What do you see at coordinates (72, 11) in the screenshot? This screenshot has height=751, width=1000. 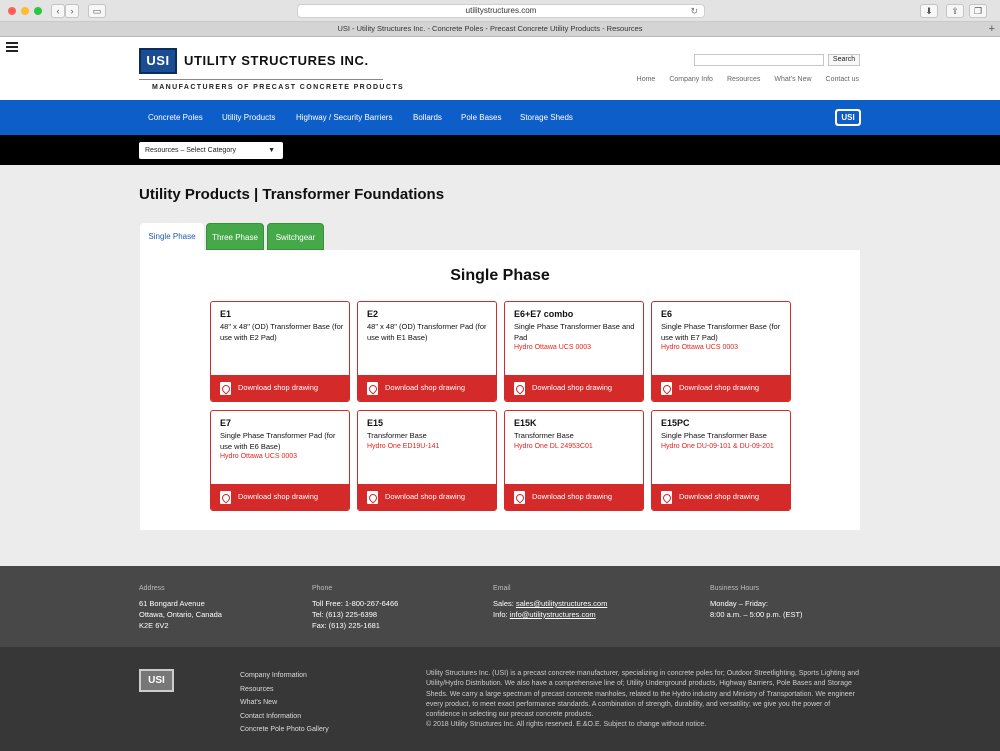 I see `forward-button: ›` at bounding box center [72, 11].